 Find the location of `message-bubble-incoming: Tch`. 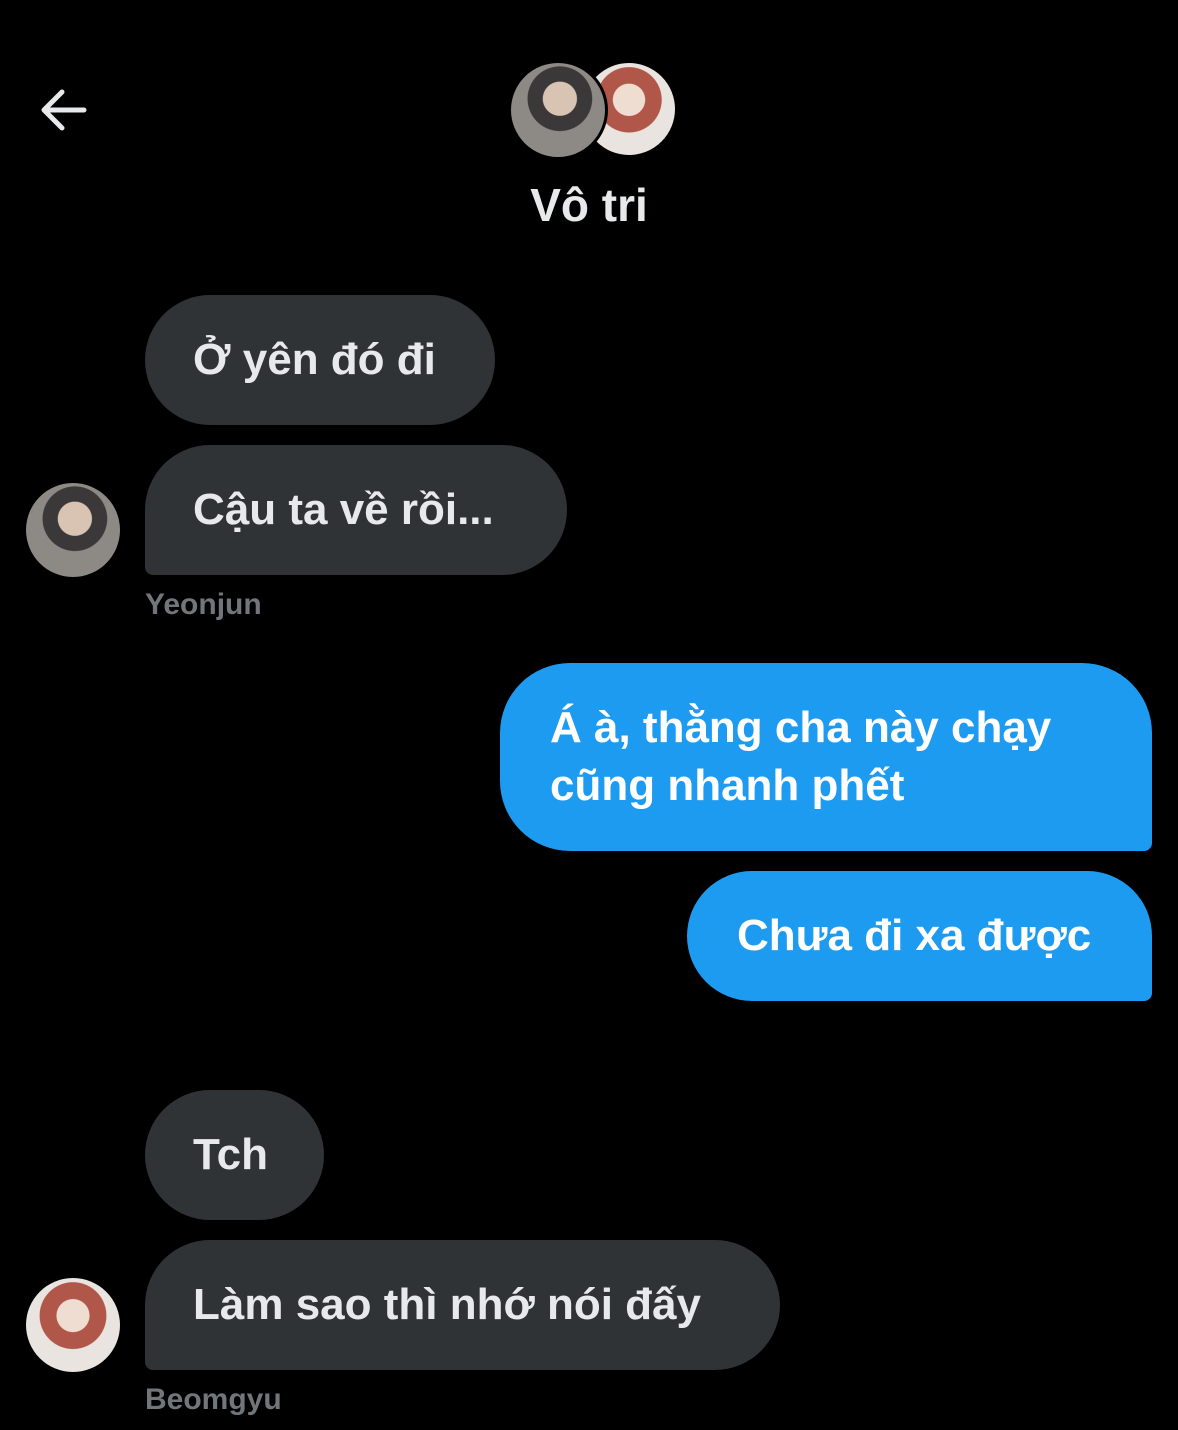

message-bubble-incoming: Tch is located at coordinates (234, 1155).